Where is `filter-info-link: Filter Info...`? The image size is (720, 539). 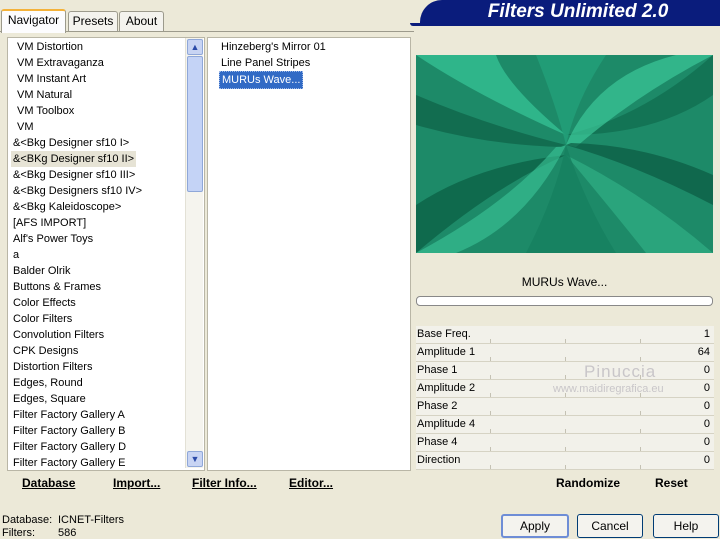
filter-info-link: Filter Info... is located at coordinates (224, 483).